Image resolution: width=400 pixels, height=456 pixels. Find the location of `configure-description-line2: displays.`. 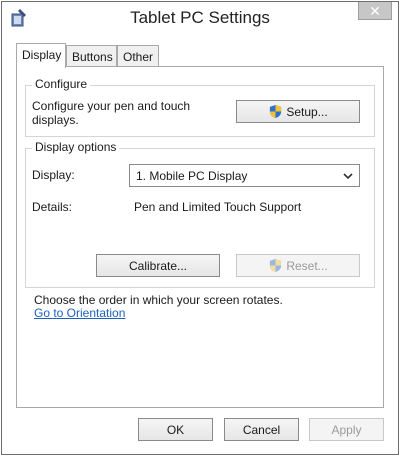

configure-description-line2: displays. is located at coordinates (55, 120).